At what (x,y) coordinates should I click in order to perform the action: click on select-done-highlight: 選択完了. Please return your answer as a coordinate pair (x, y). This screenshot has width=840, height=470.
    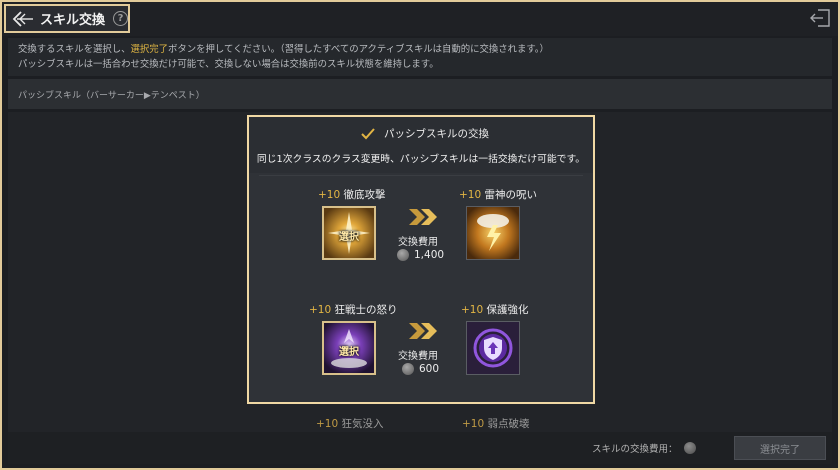
    Looking at the image, I should click on (149, 49).